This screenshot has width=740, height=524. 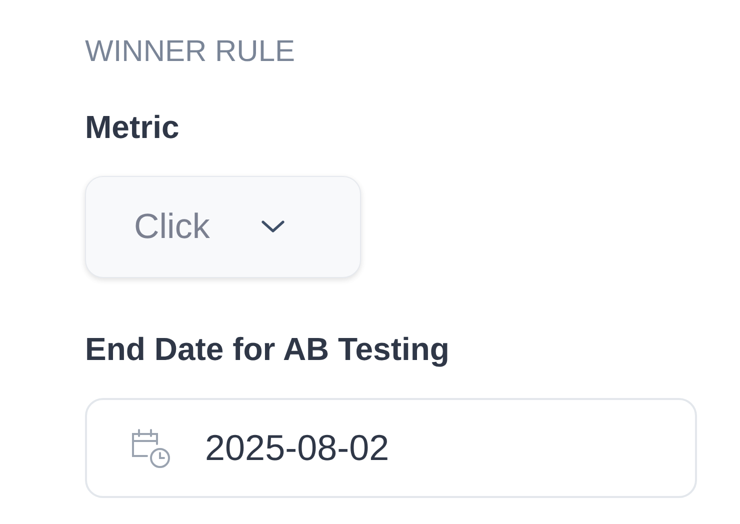 I want to click on calendar-clock-icon, so click(x=151, y=448).